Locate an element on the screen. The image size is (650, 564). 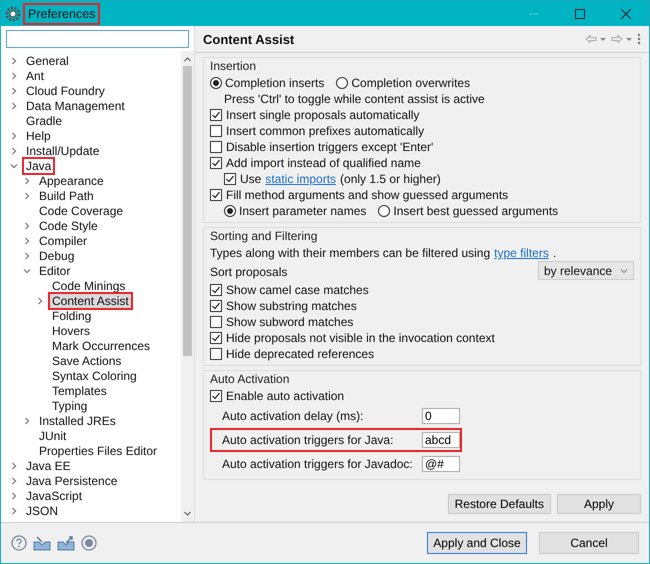
forward-icon is located at coordinates (622, 39).